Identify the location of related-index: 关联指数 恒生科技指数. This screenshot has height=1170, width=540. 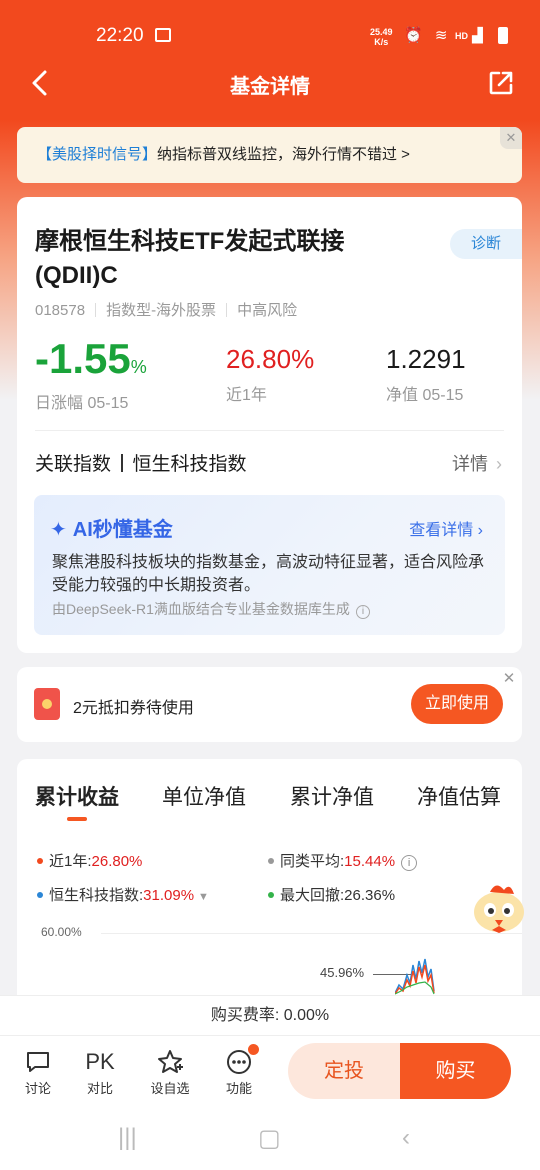
(141, 462).